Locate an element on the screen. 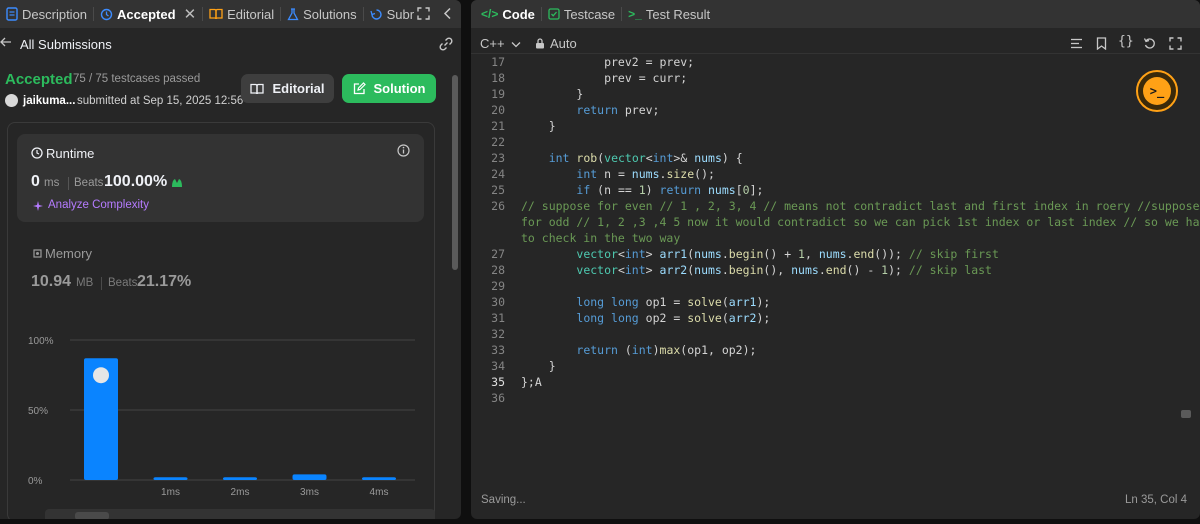 The width and height of the screenshot is (1200, 524). editorial-button-label: Editorial is located at coordinates (298, 88).